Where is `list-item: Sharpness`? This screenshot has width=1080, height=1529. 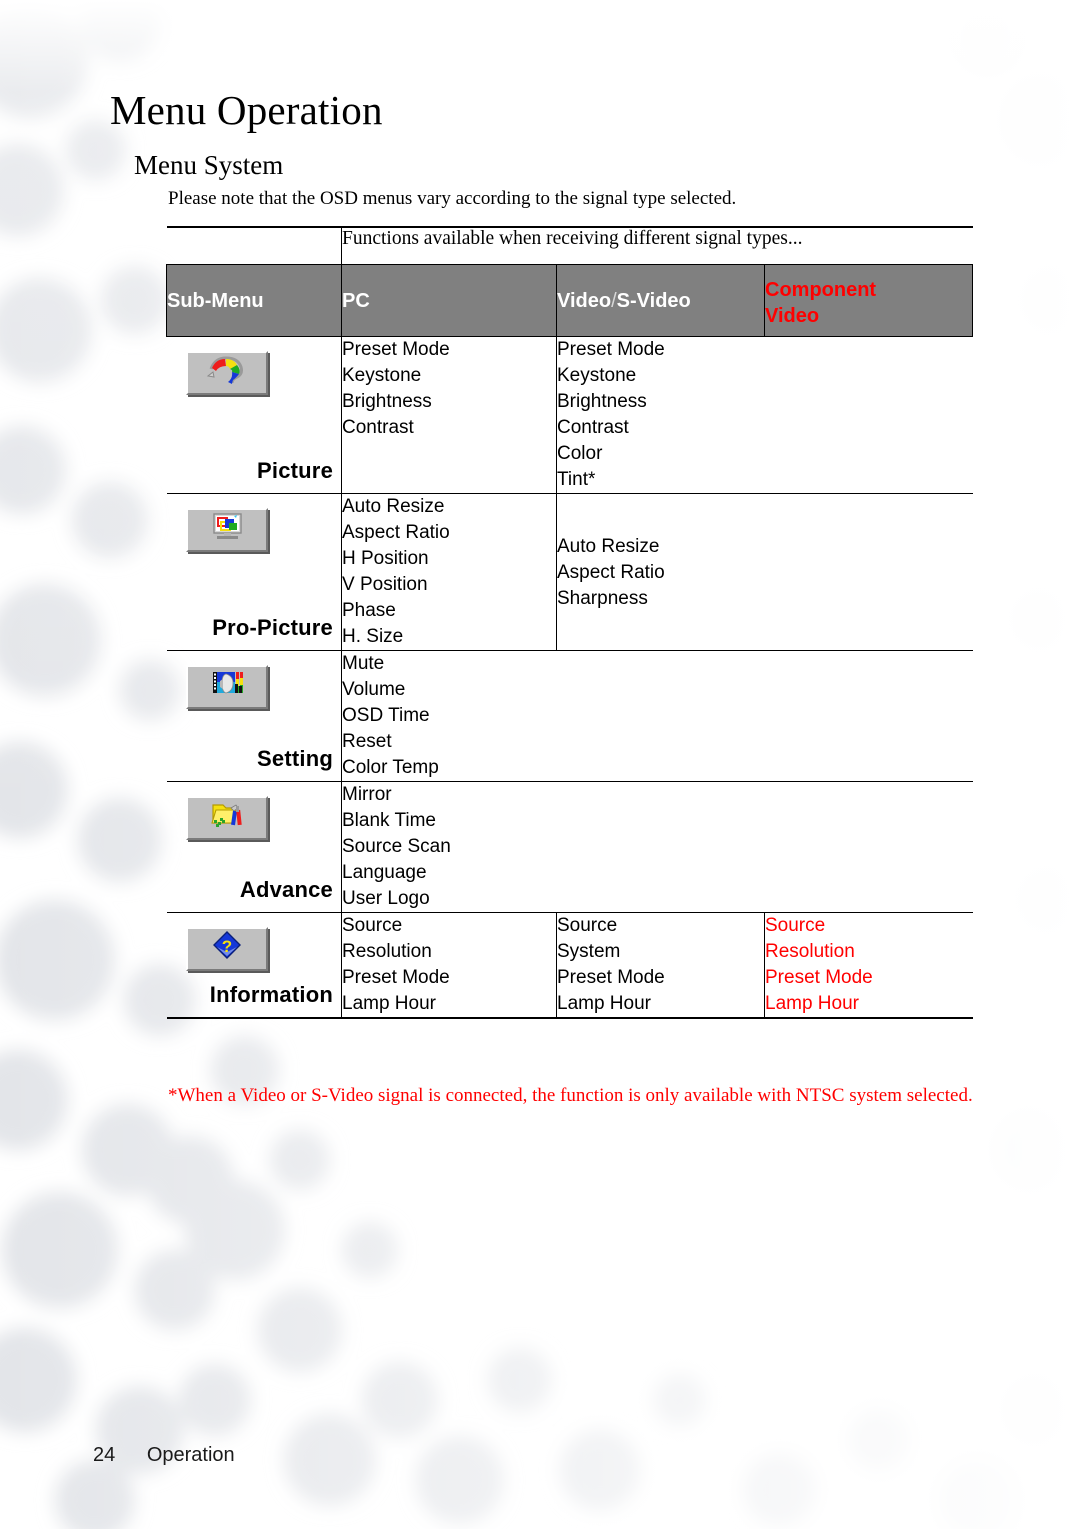 list-item: Sharpness is located at coordinates (602, 598).